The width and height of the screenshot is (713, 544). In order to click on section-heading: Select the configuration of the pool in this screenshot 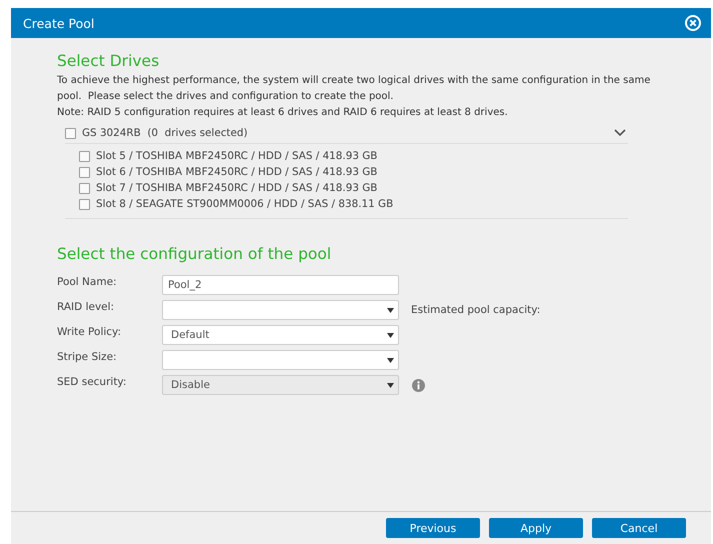, I will do `click(194, 254)`.